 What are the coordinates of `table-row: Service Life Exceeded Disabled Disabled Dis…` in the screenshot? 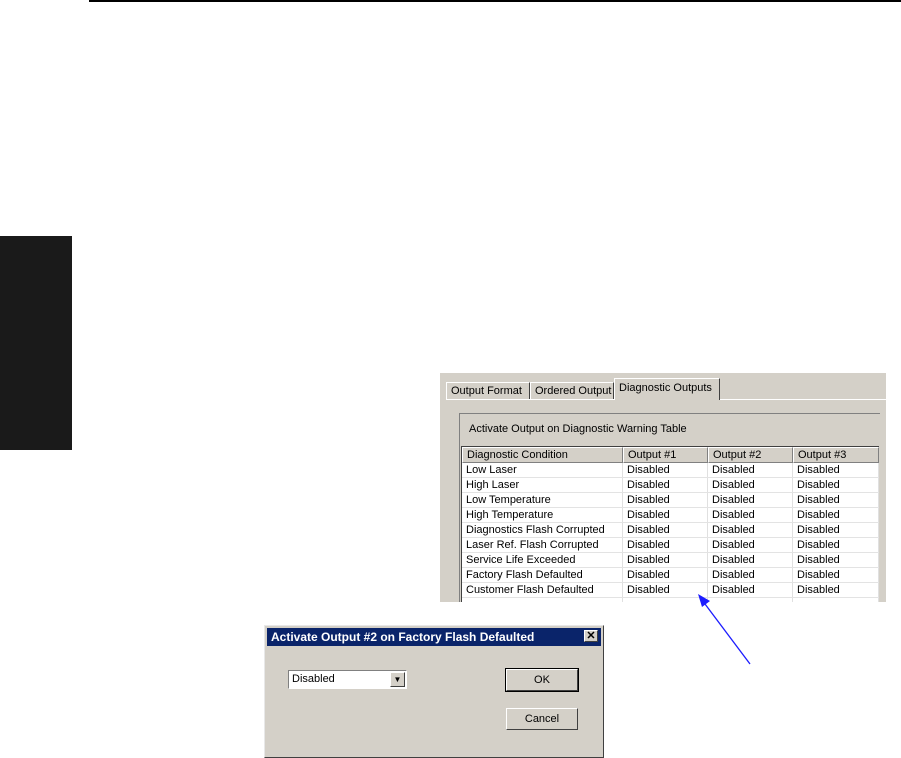 It's located at (670, 560).